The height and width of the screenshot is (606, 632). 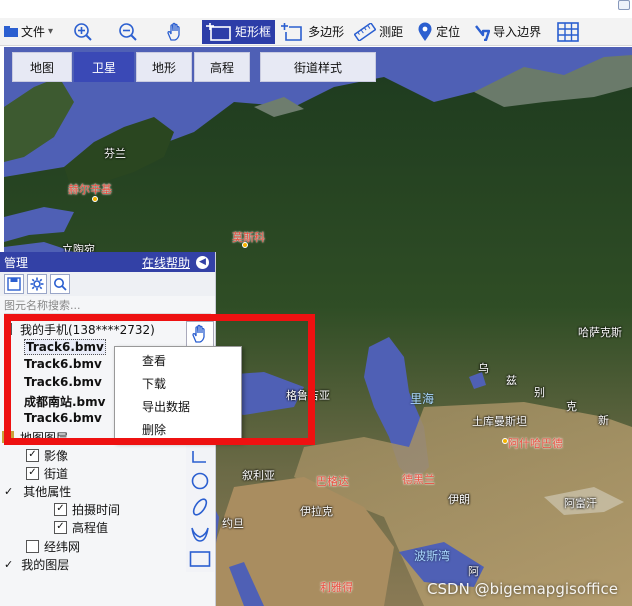 What do you see at coordinates (178, 360) in the screenshot?
I see `menu-item-view: 查看` at bounding box center [178, 360].